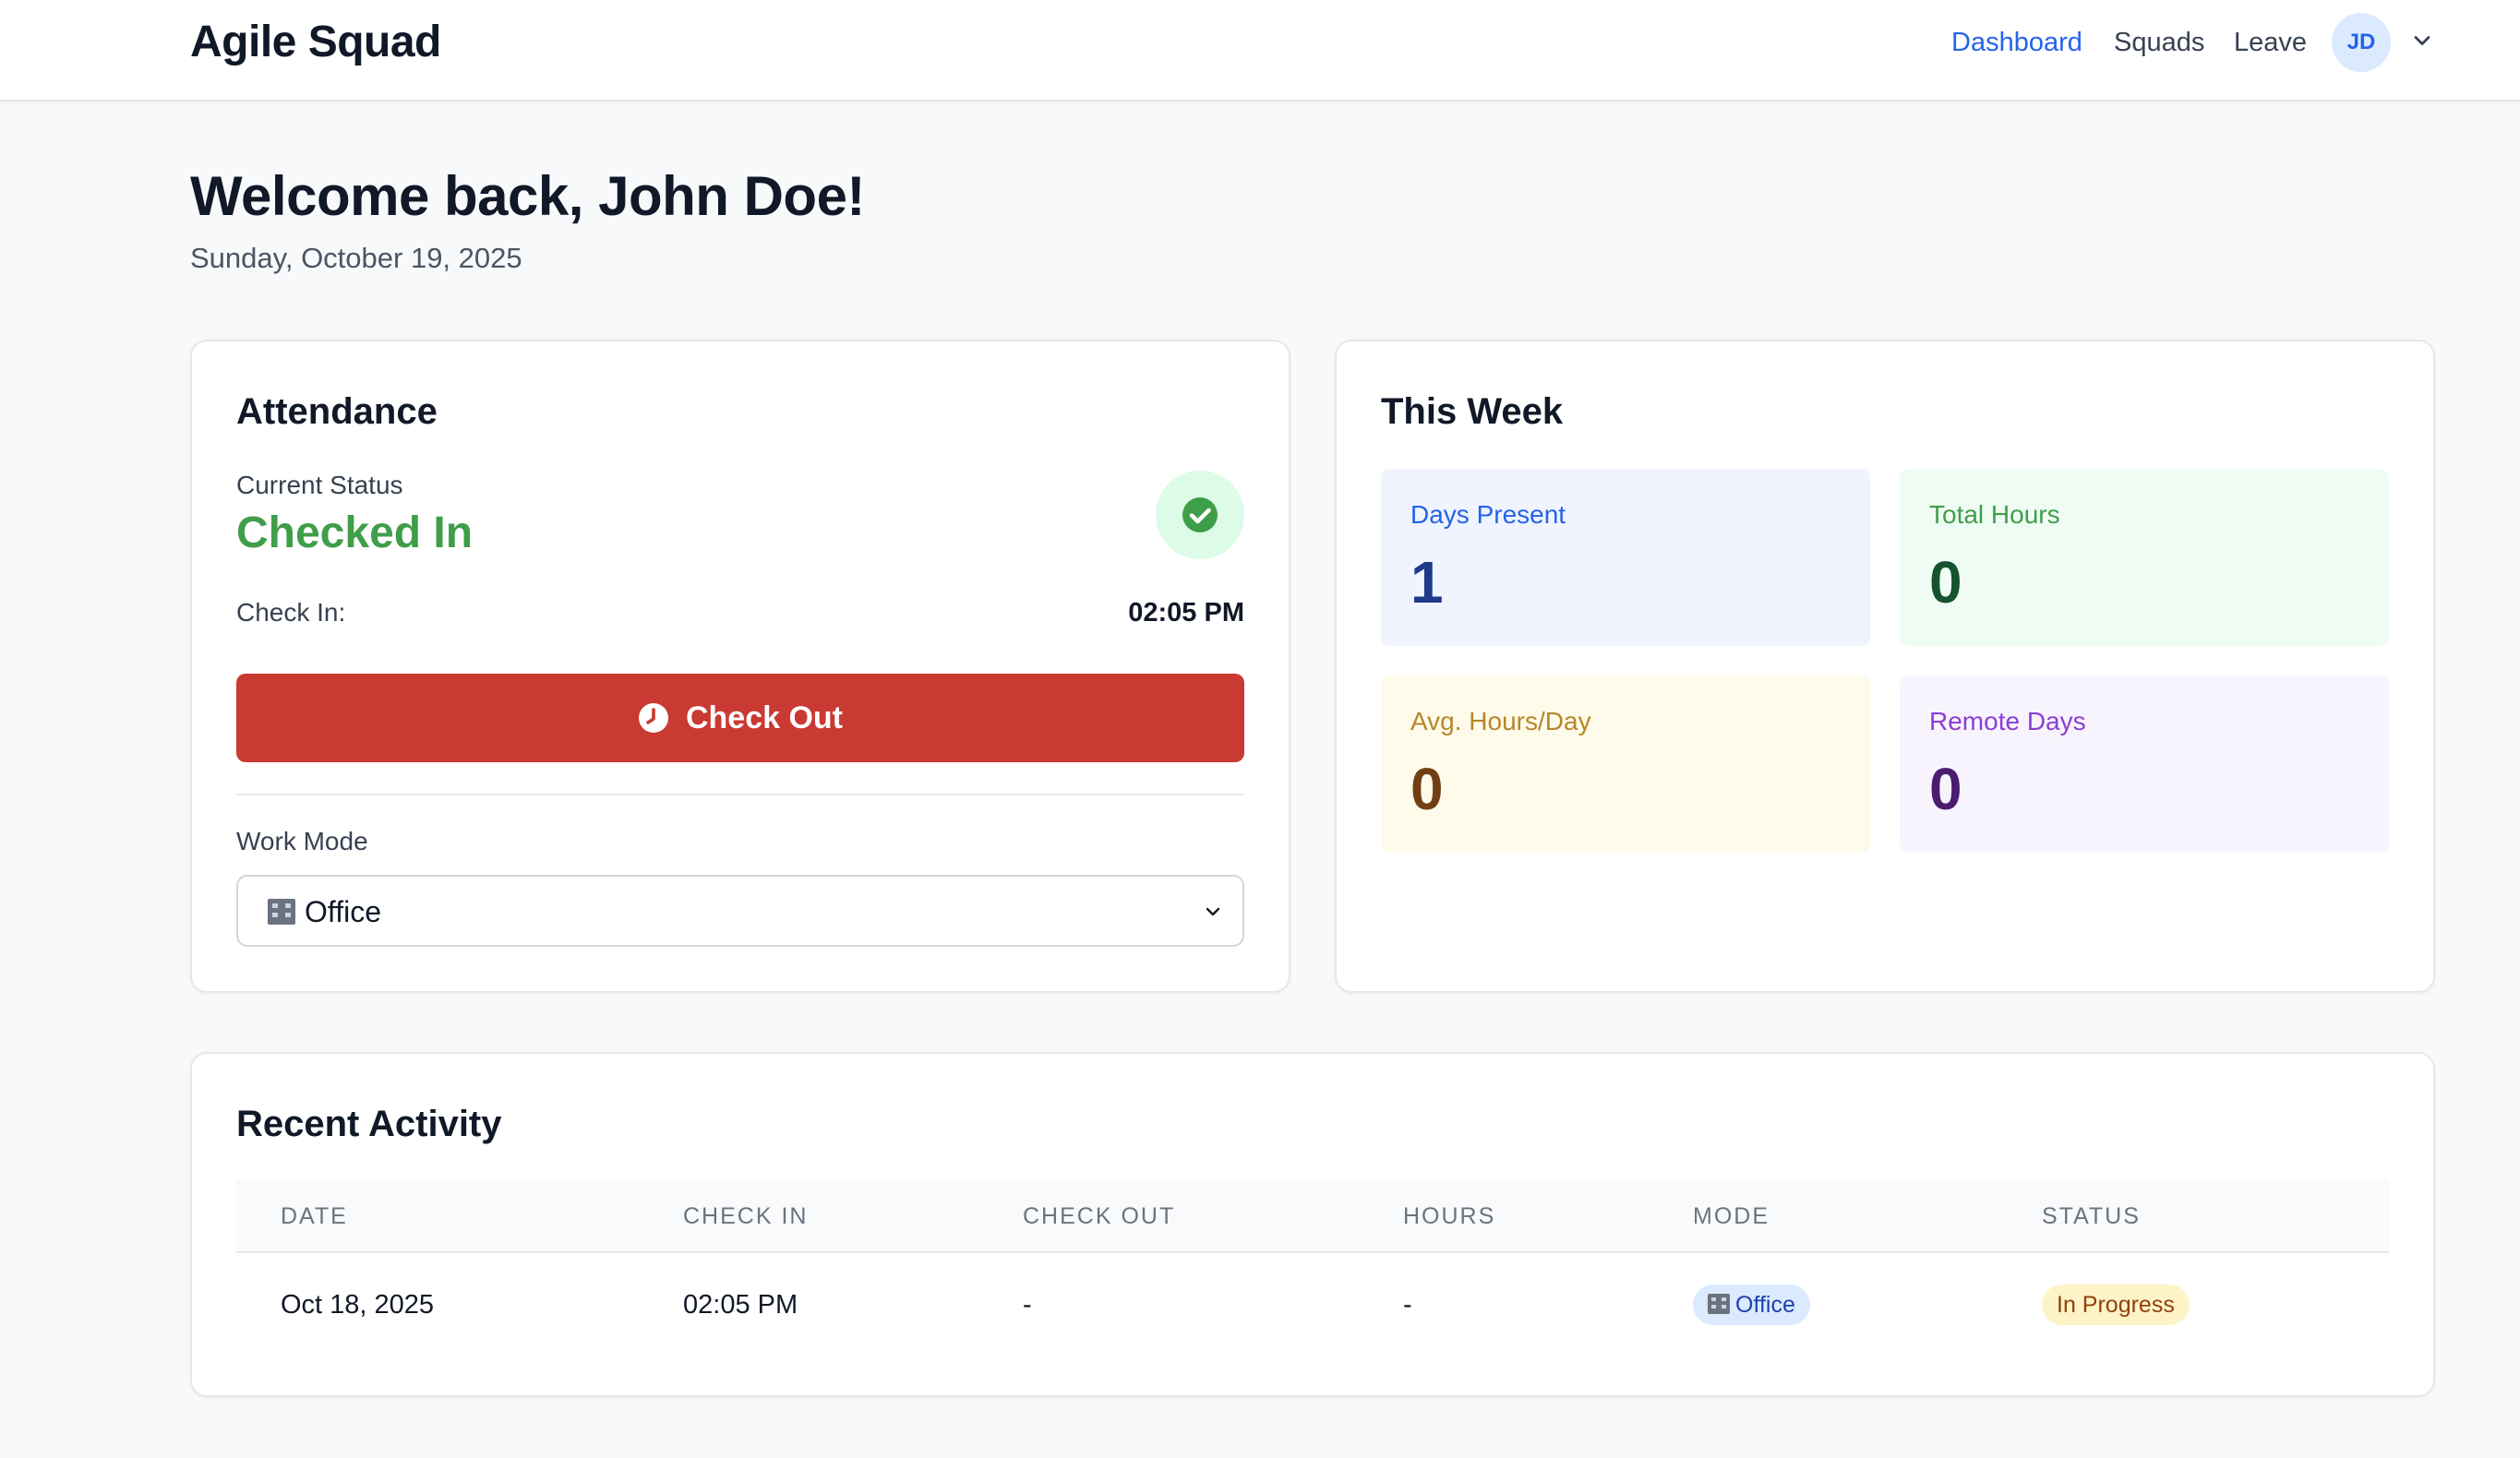 The height and width of the screenshot is (1458, 2520). I want to click on stat-label: Avg. Hours/Day, so click(1500, 721).